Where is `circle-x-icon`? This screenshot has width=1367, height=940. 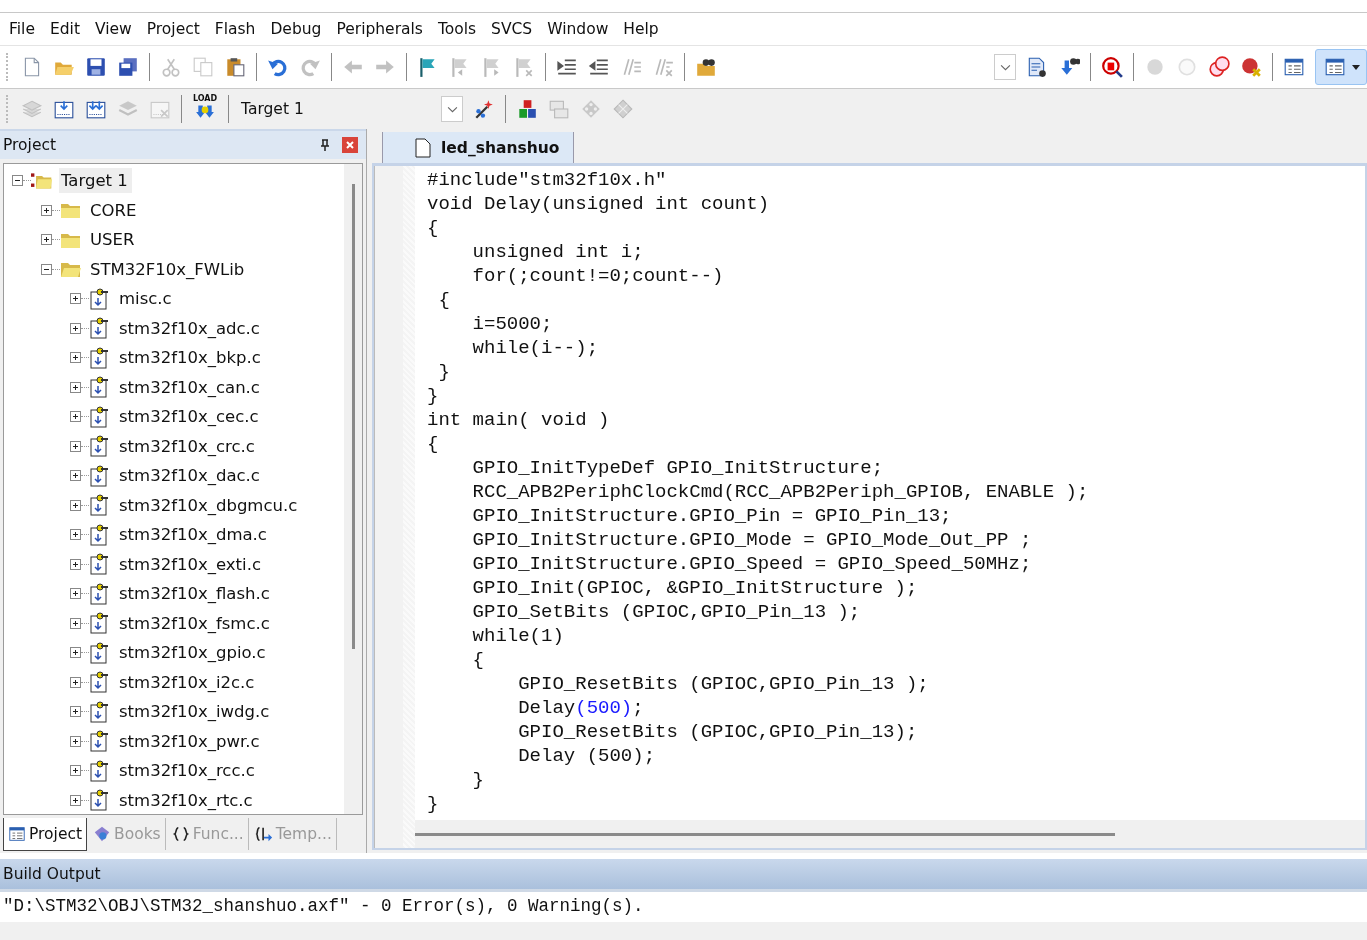 circle-x-icon is located at coordinates (1251, 67).